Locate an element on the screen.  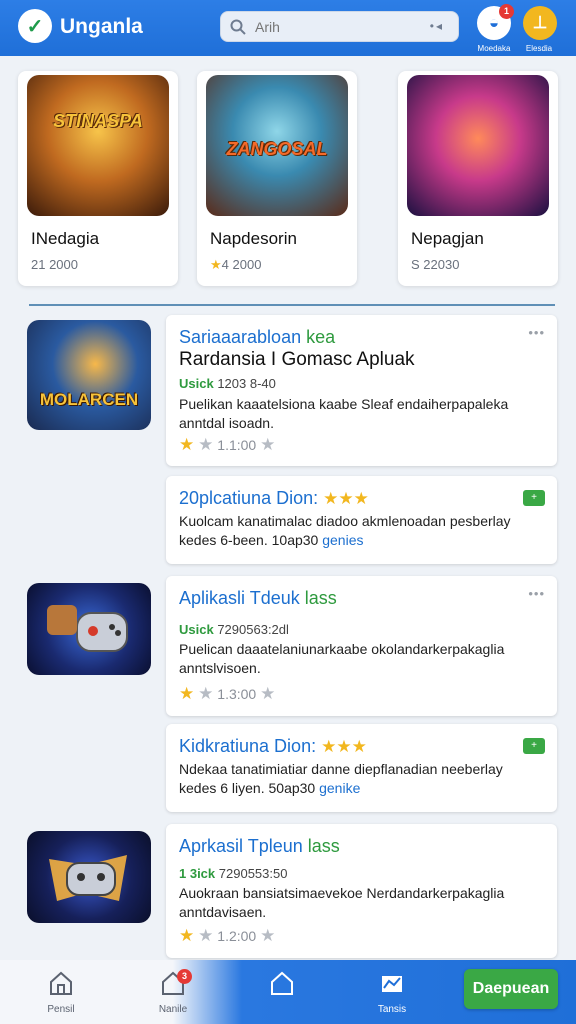
subcard-link: genies is located at coordinates (342, 540).